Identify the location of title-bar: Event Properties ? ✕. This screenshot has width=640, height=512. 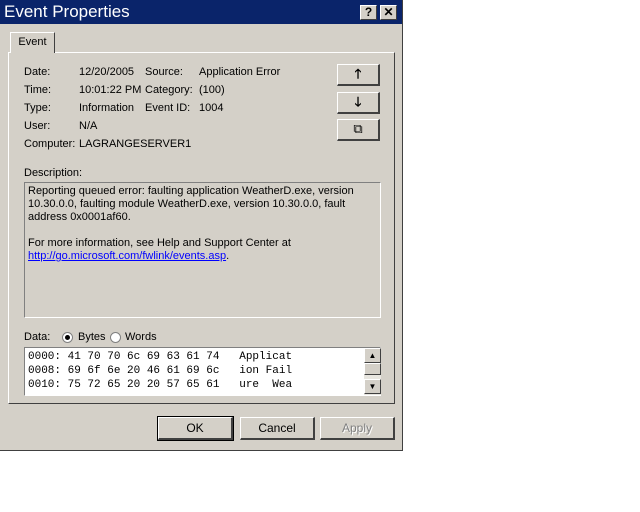
(201, 12).